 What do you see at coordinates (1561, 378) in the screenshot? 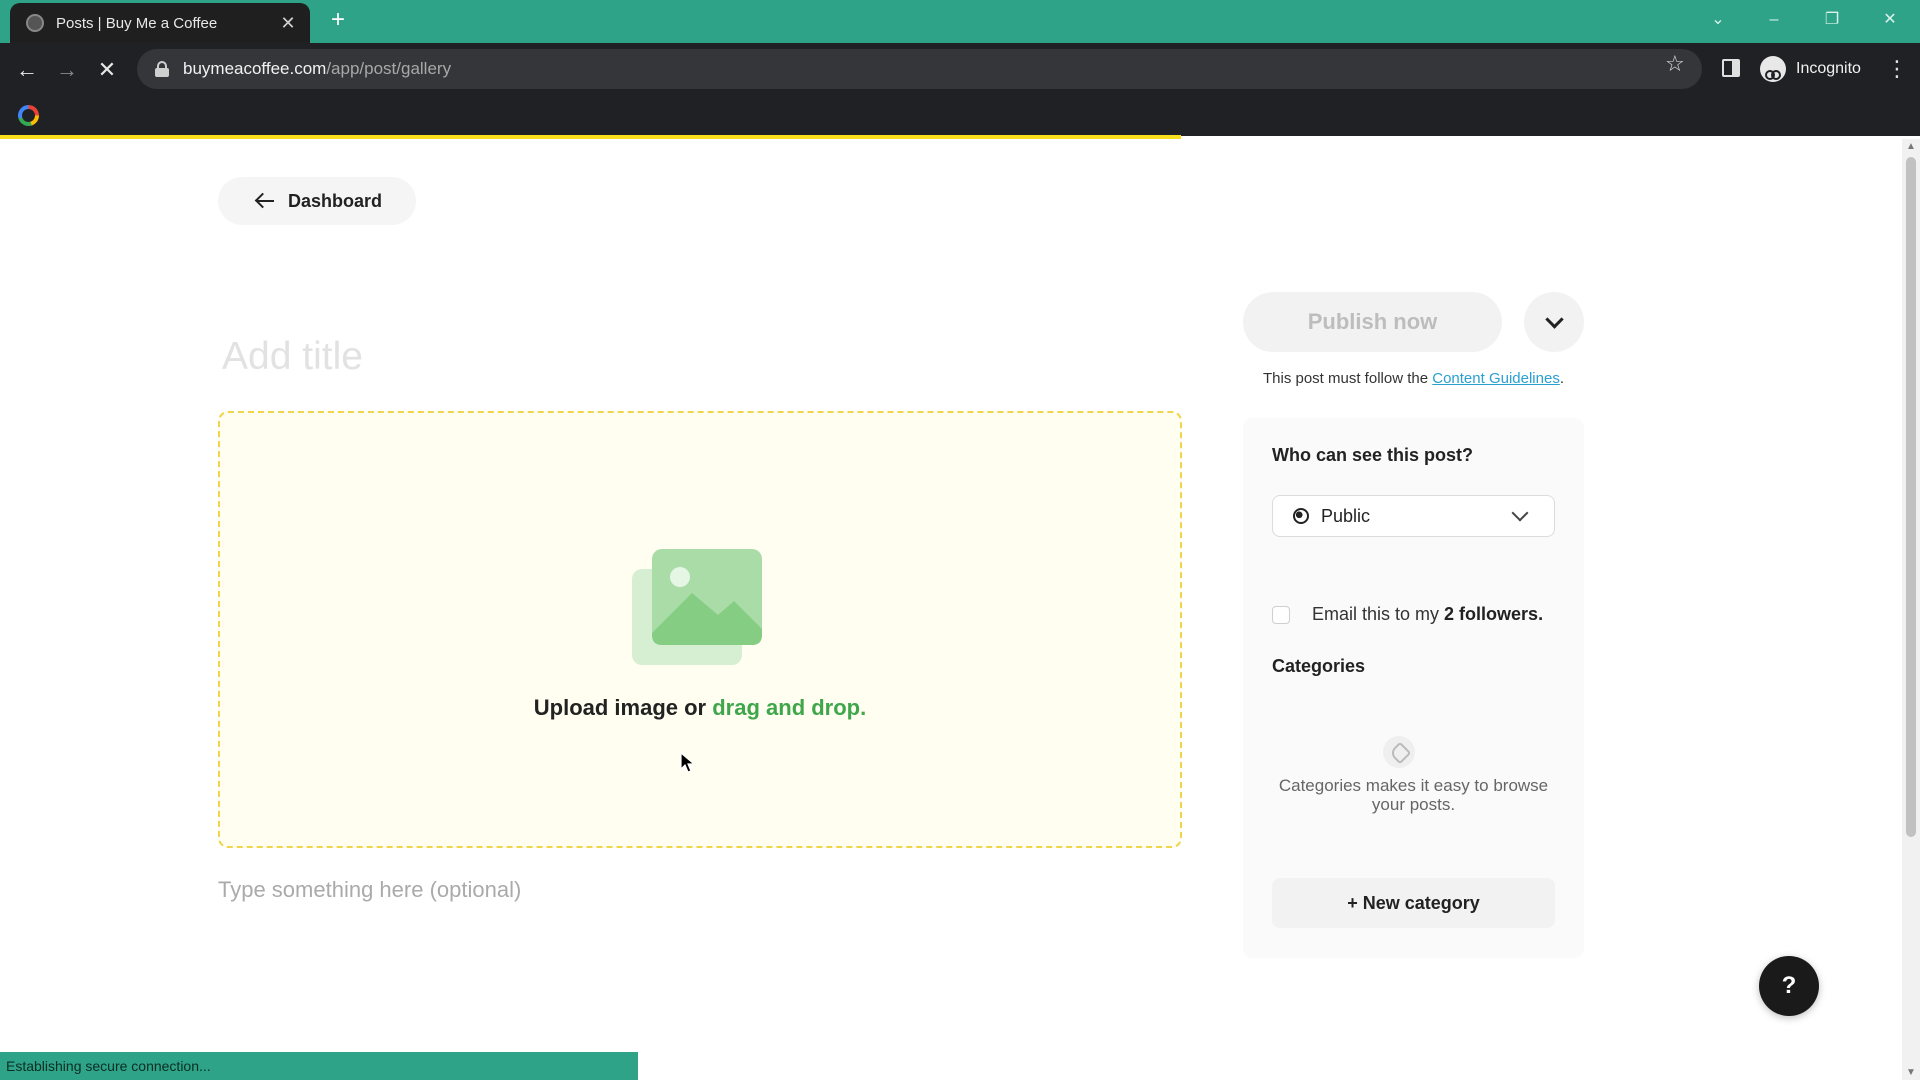
I see `guideline-suffix: .` at bounding box center [1561, 378].